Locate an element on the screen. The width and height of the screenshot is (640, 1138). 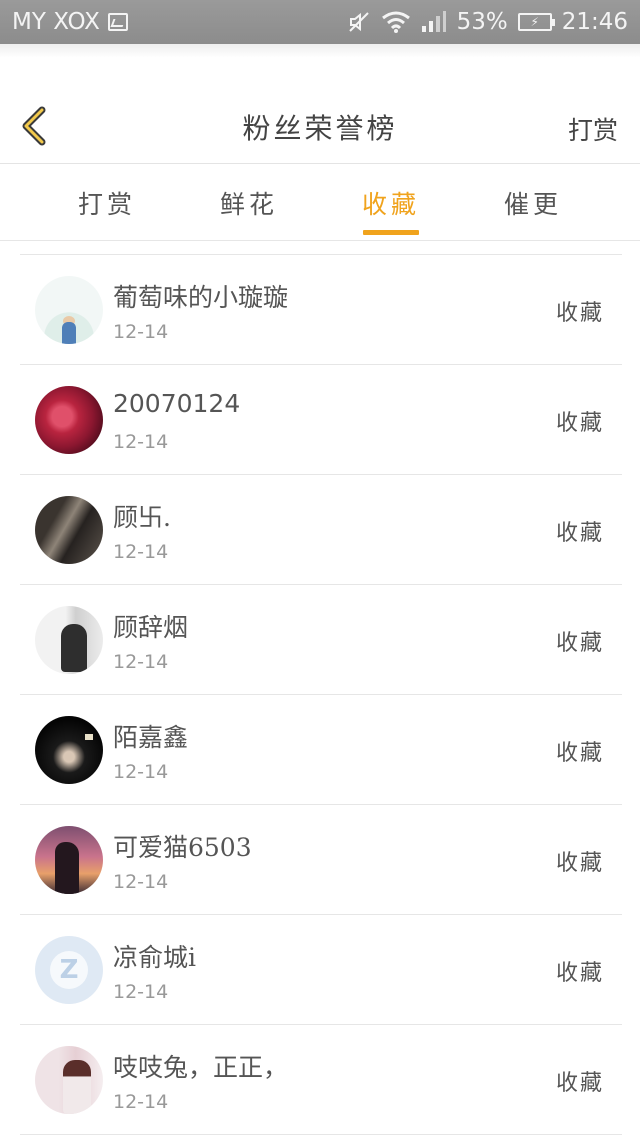
fan-name: 陌嘉鑫 is located at coordinates (151, 737).